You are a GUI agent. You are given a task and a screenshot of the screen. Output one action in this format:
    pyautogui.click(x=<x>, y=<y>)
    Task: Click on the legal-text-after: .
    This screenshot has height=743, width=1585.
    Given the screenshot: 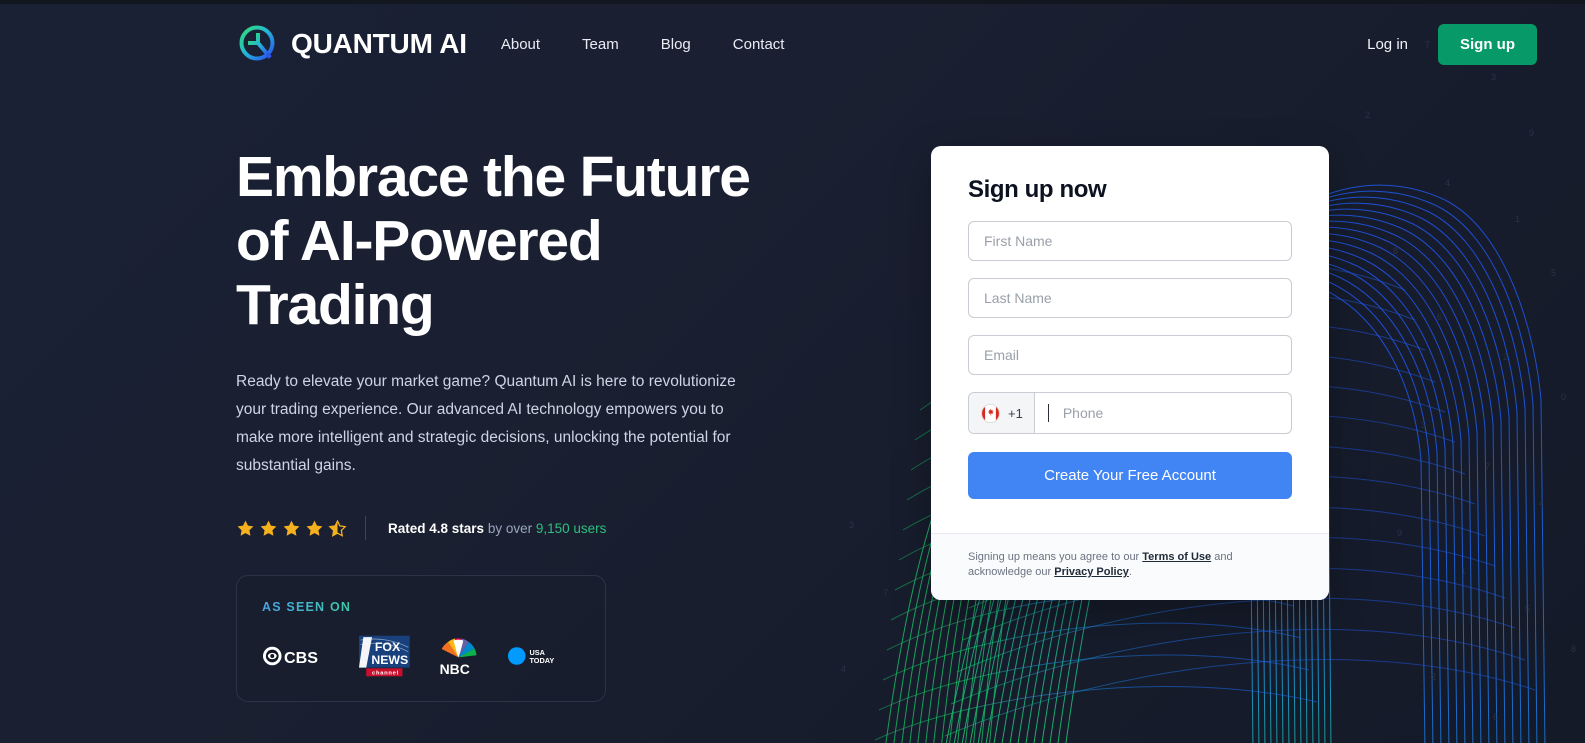 What is the action you would take?
    pyautogui.click(x=1130, y=571)
    